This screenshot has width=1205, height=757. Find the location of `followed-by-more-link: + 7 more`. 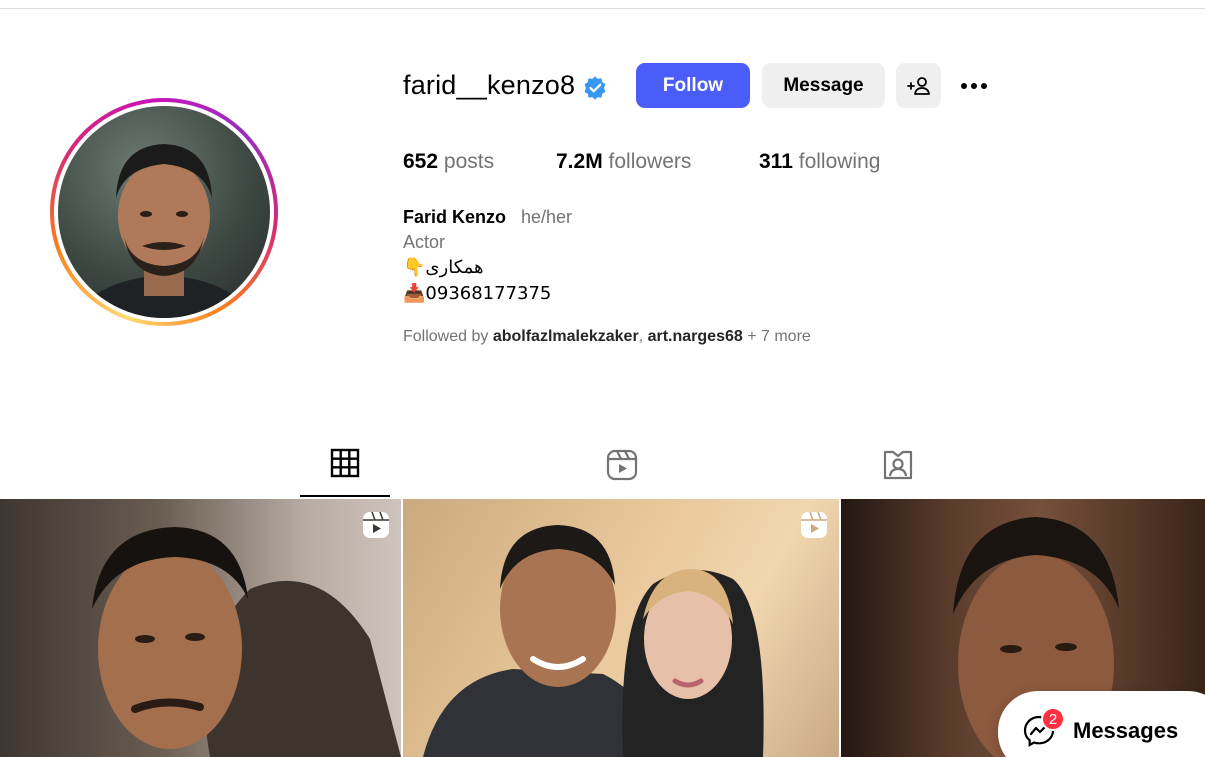

followed-by-more-link: + 7 more is located at coordinates (779, 336).